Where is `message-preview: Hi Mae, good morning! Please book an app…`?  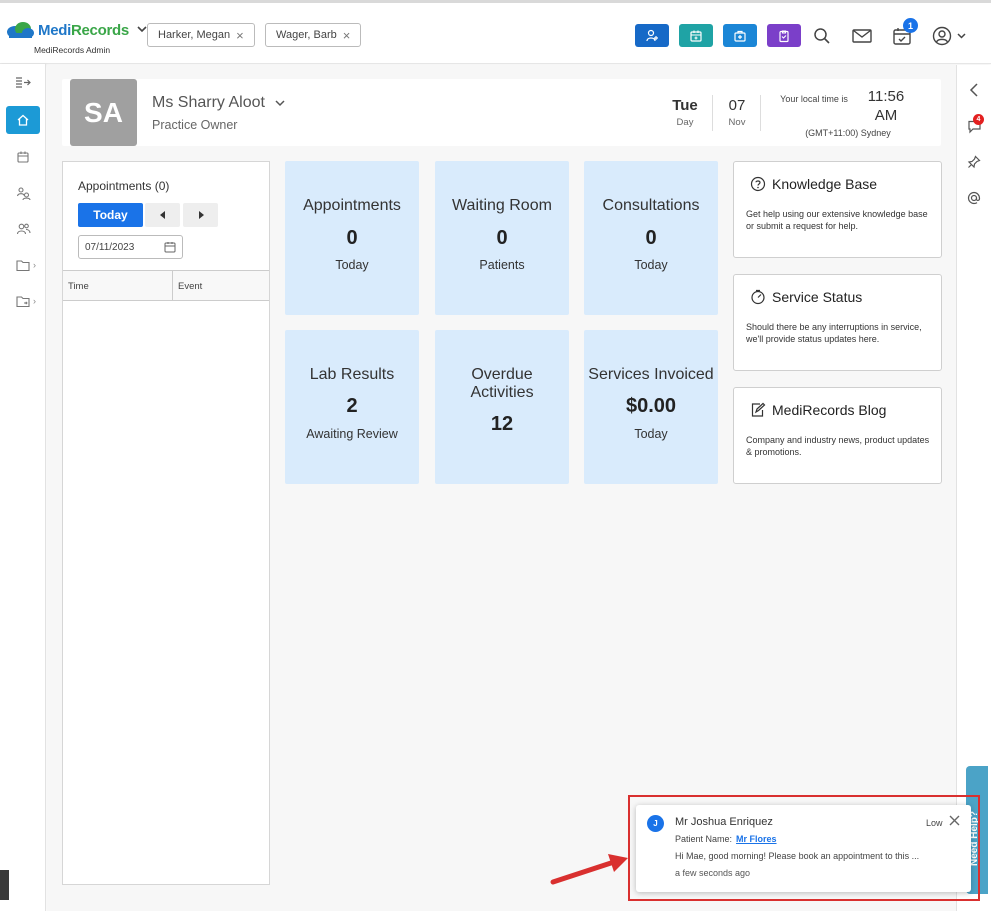 message-preview: Hi Mae, good morning! Please book an app… is located at coordinates (797, 856).